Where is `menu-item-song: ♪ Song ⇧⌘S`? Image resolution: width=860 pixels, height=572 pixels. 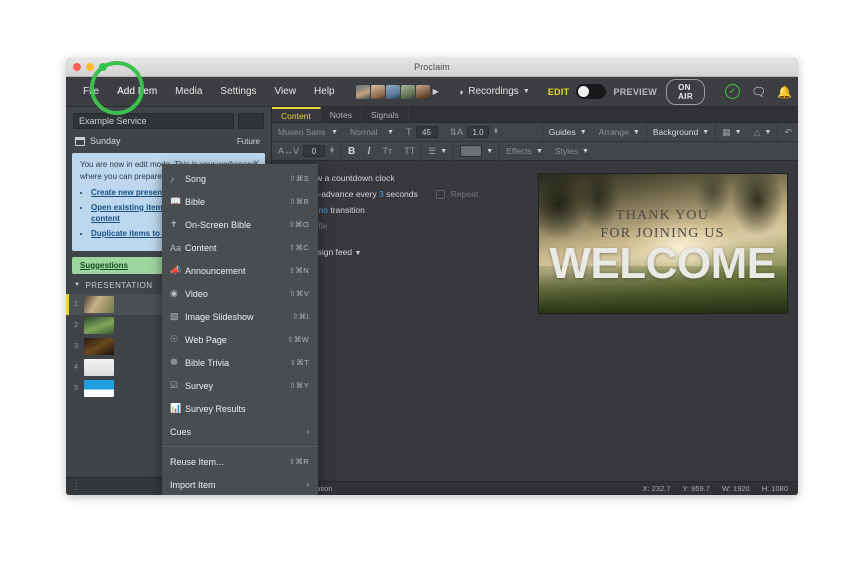 menu-item-song: ♪ Song ⇧⌘S is located at coordinates (240, 178).